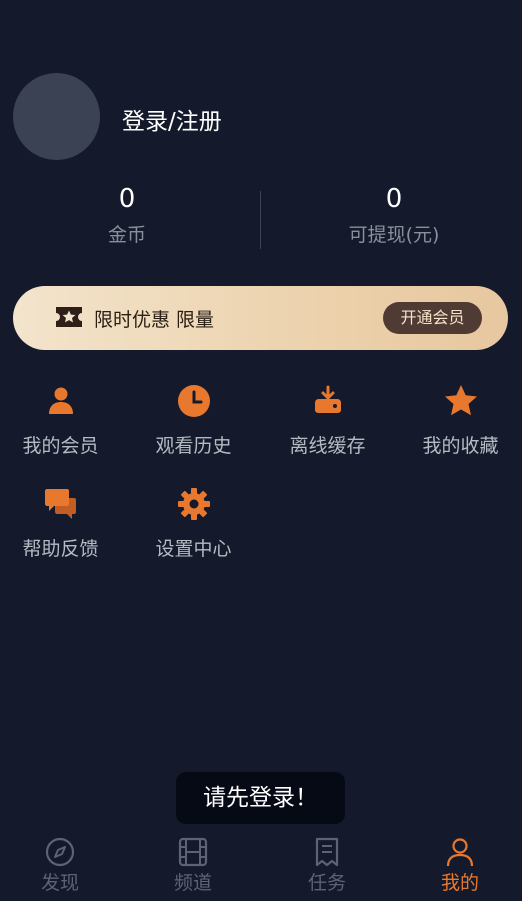 The image size is (522, 901). What do you see at coordinates (126, 235) in the screenshot?
I see `coins-label: 金币` at bounding box center [126, 235].